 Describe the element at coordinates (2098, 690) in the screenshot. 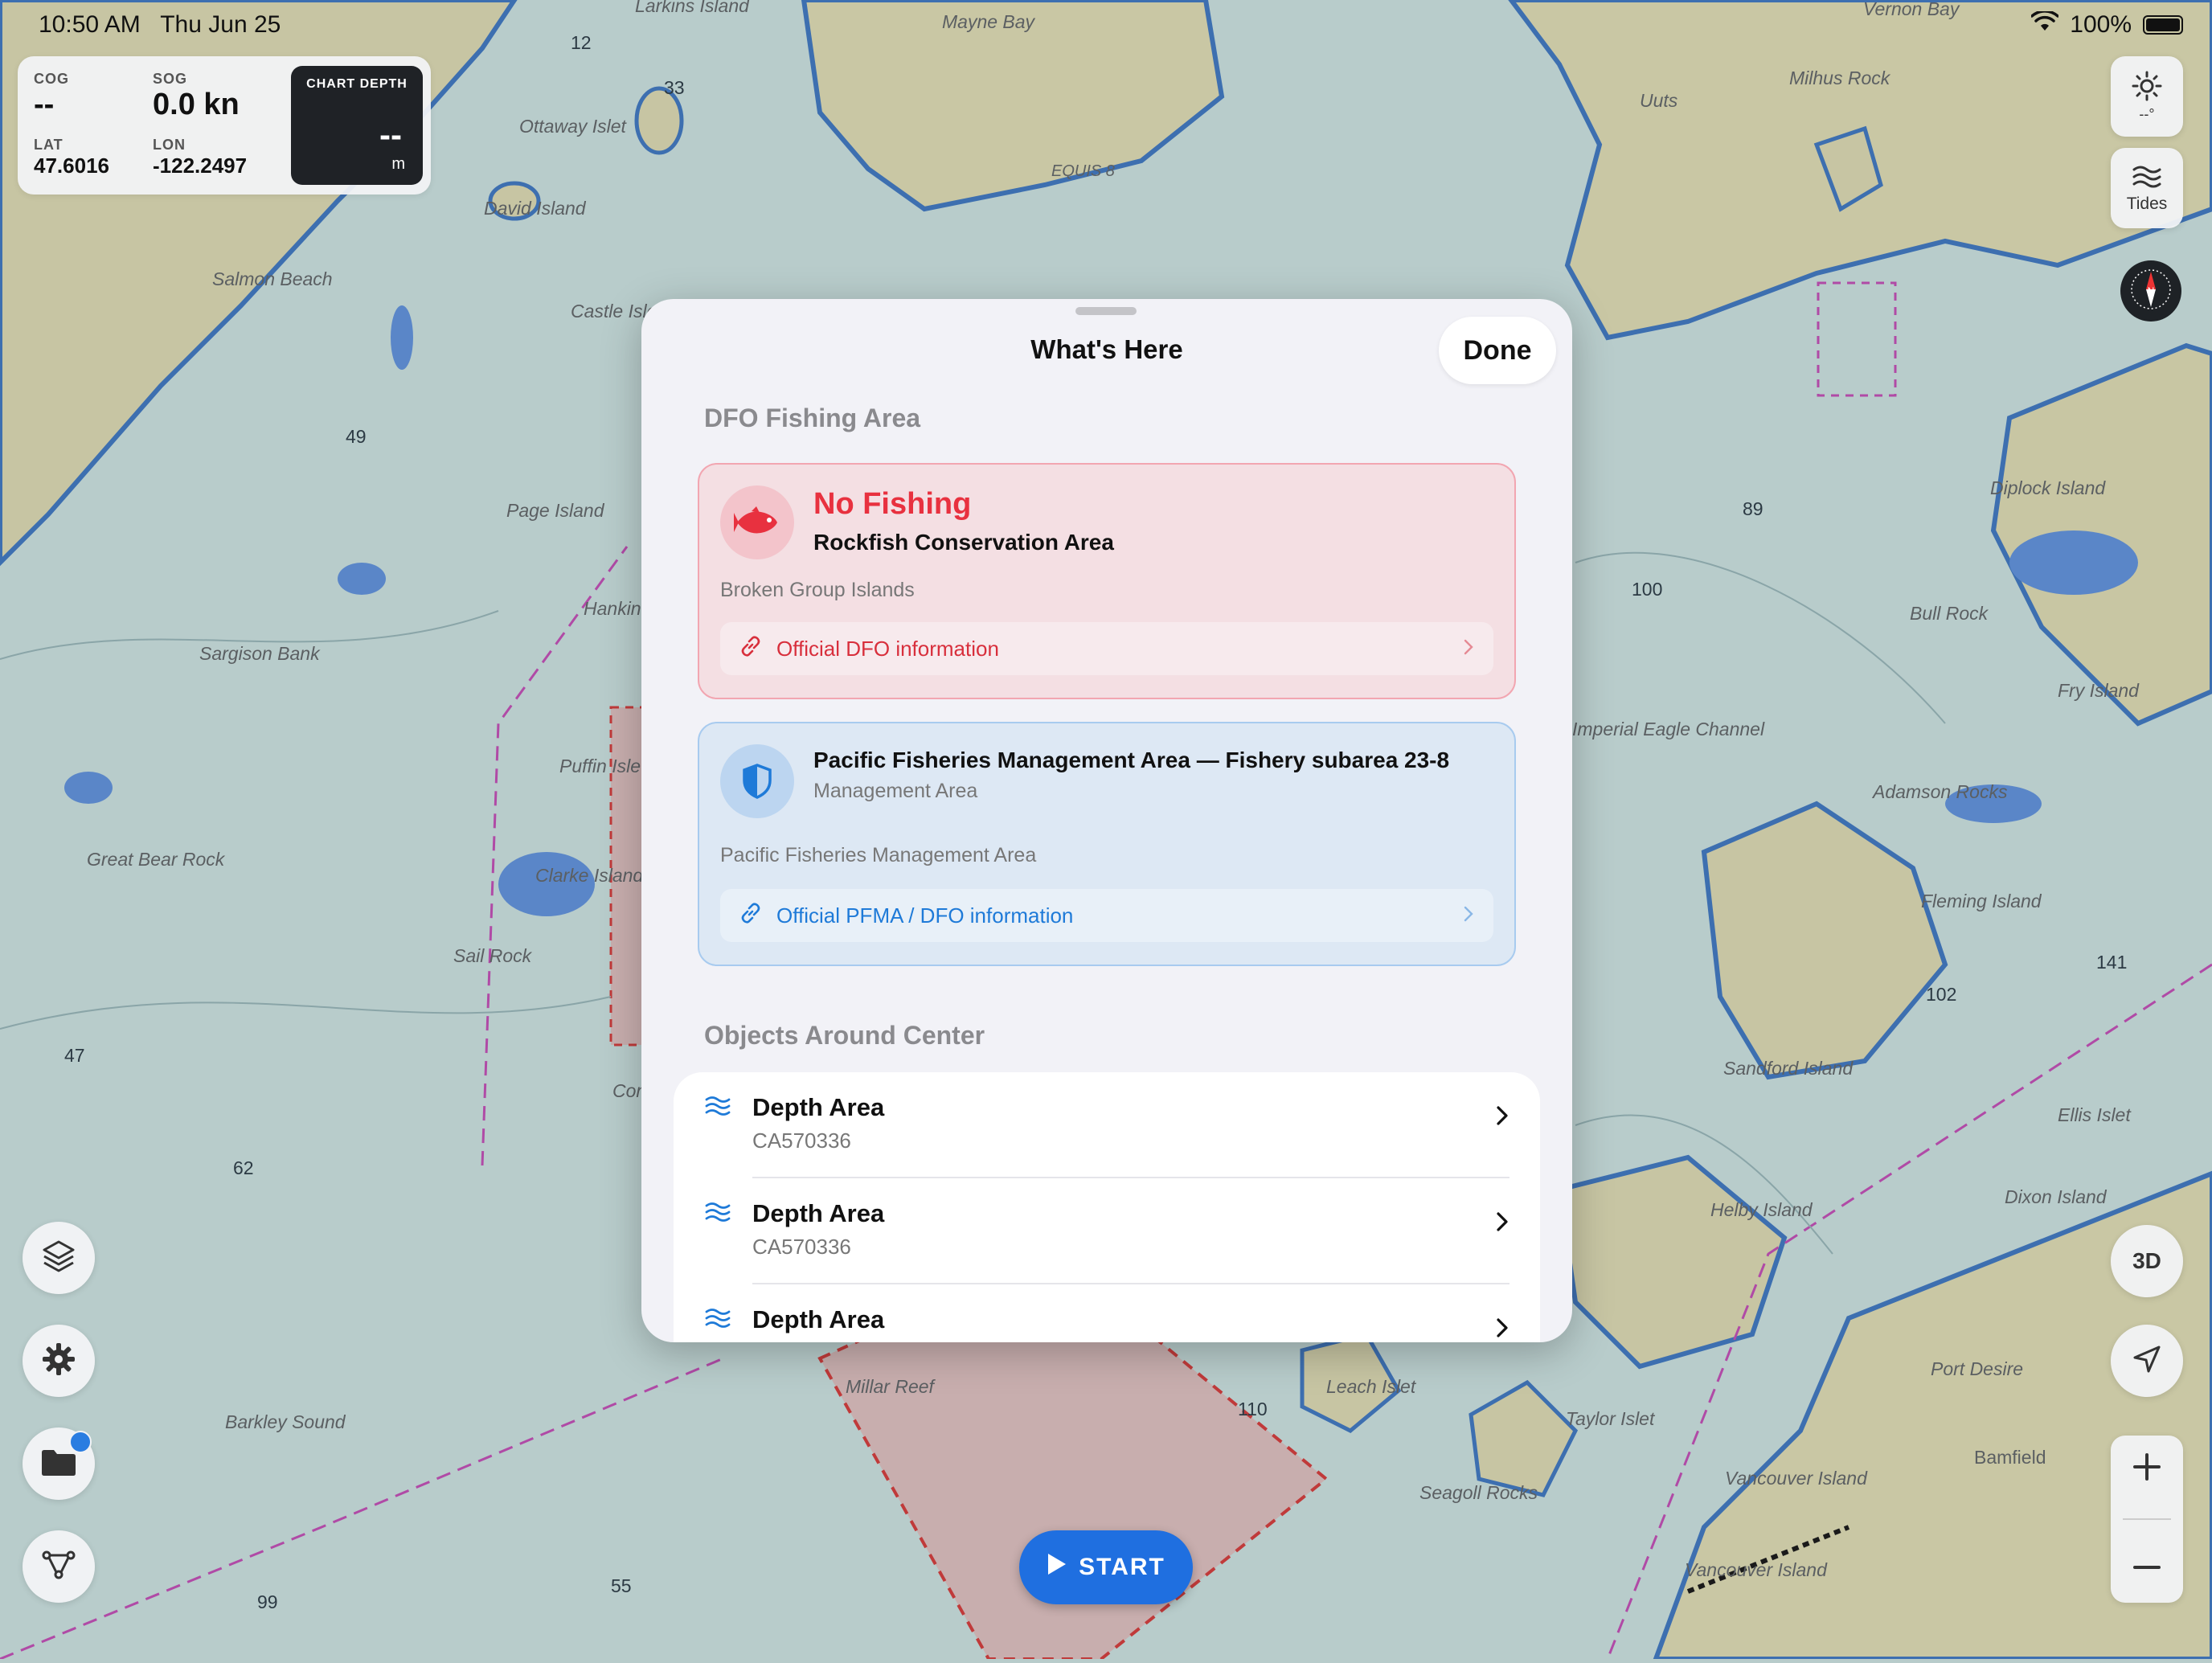

I see `map-label: Fry Island` at that location.